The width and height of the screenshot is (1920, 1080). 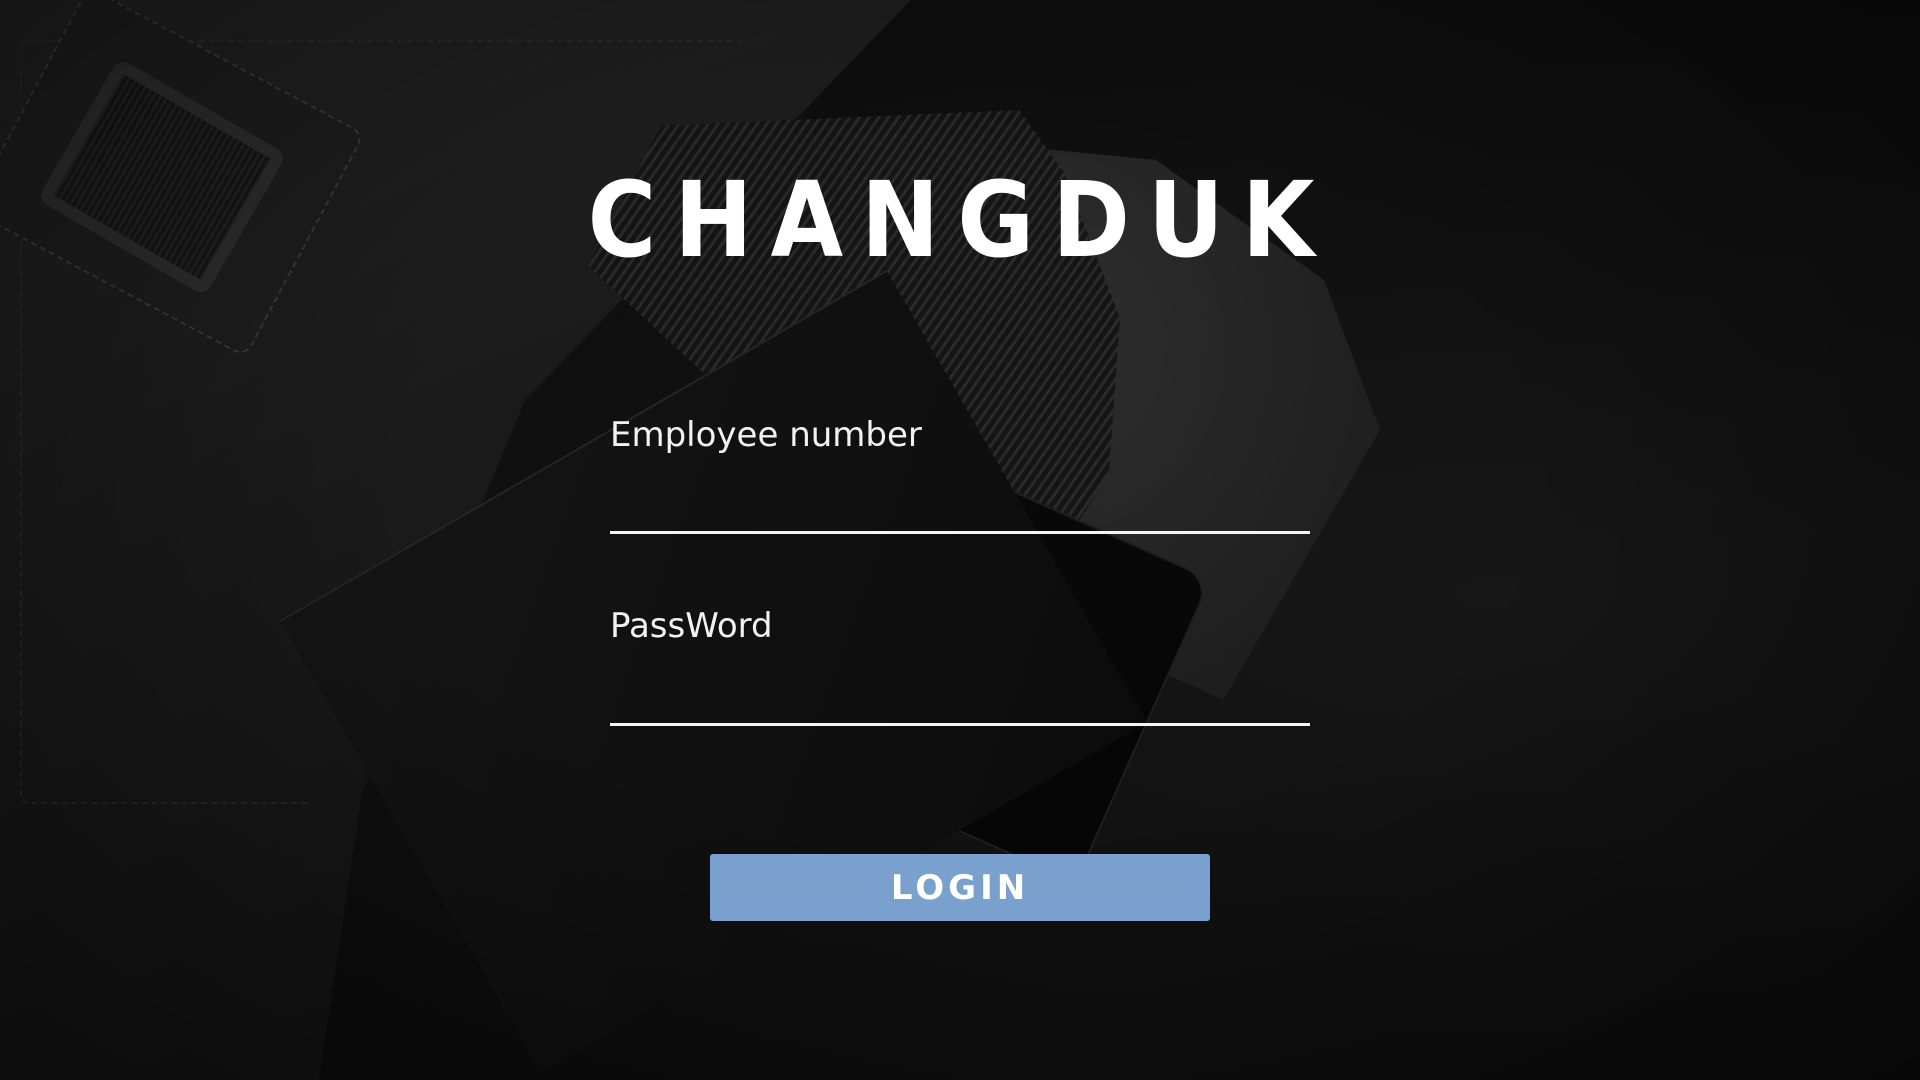 I want to click on employee-number-input, so click(x=960, y=509).